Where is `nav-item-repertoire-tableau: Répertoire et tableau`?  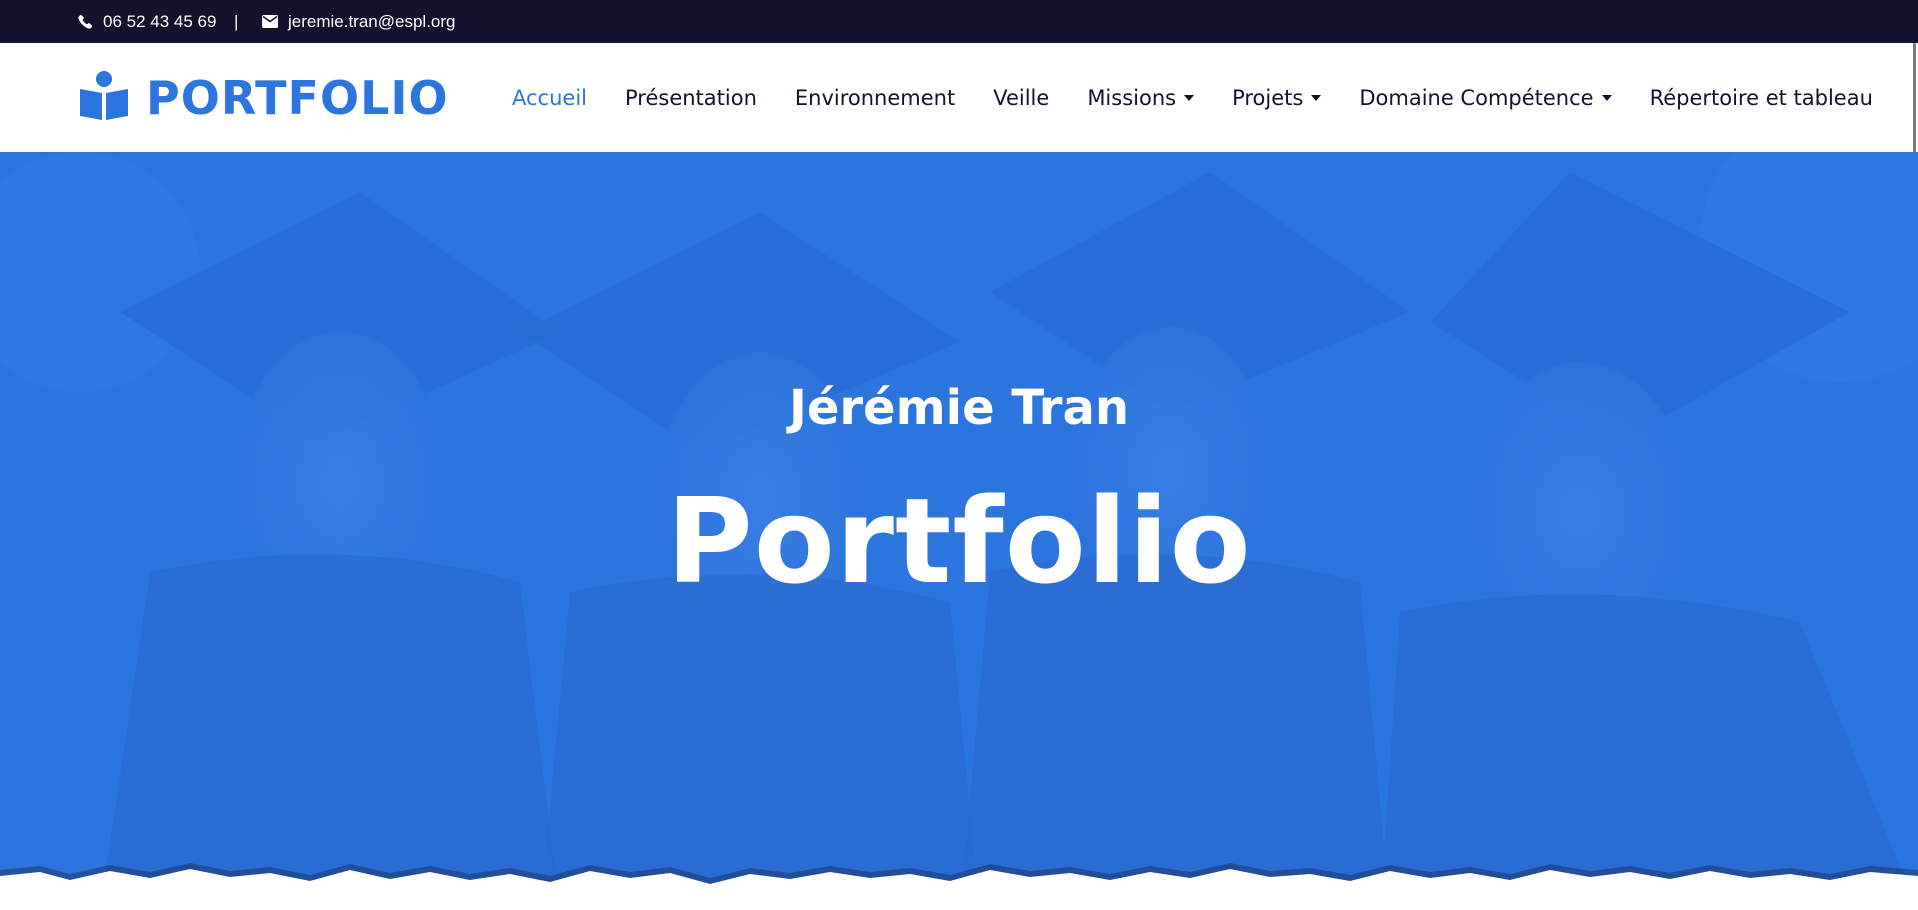
nav-item-repertoire-tableau: Répertoire et tableau is located at coordinates (1761, 98).